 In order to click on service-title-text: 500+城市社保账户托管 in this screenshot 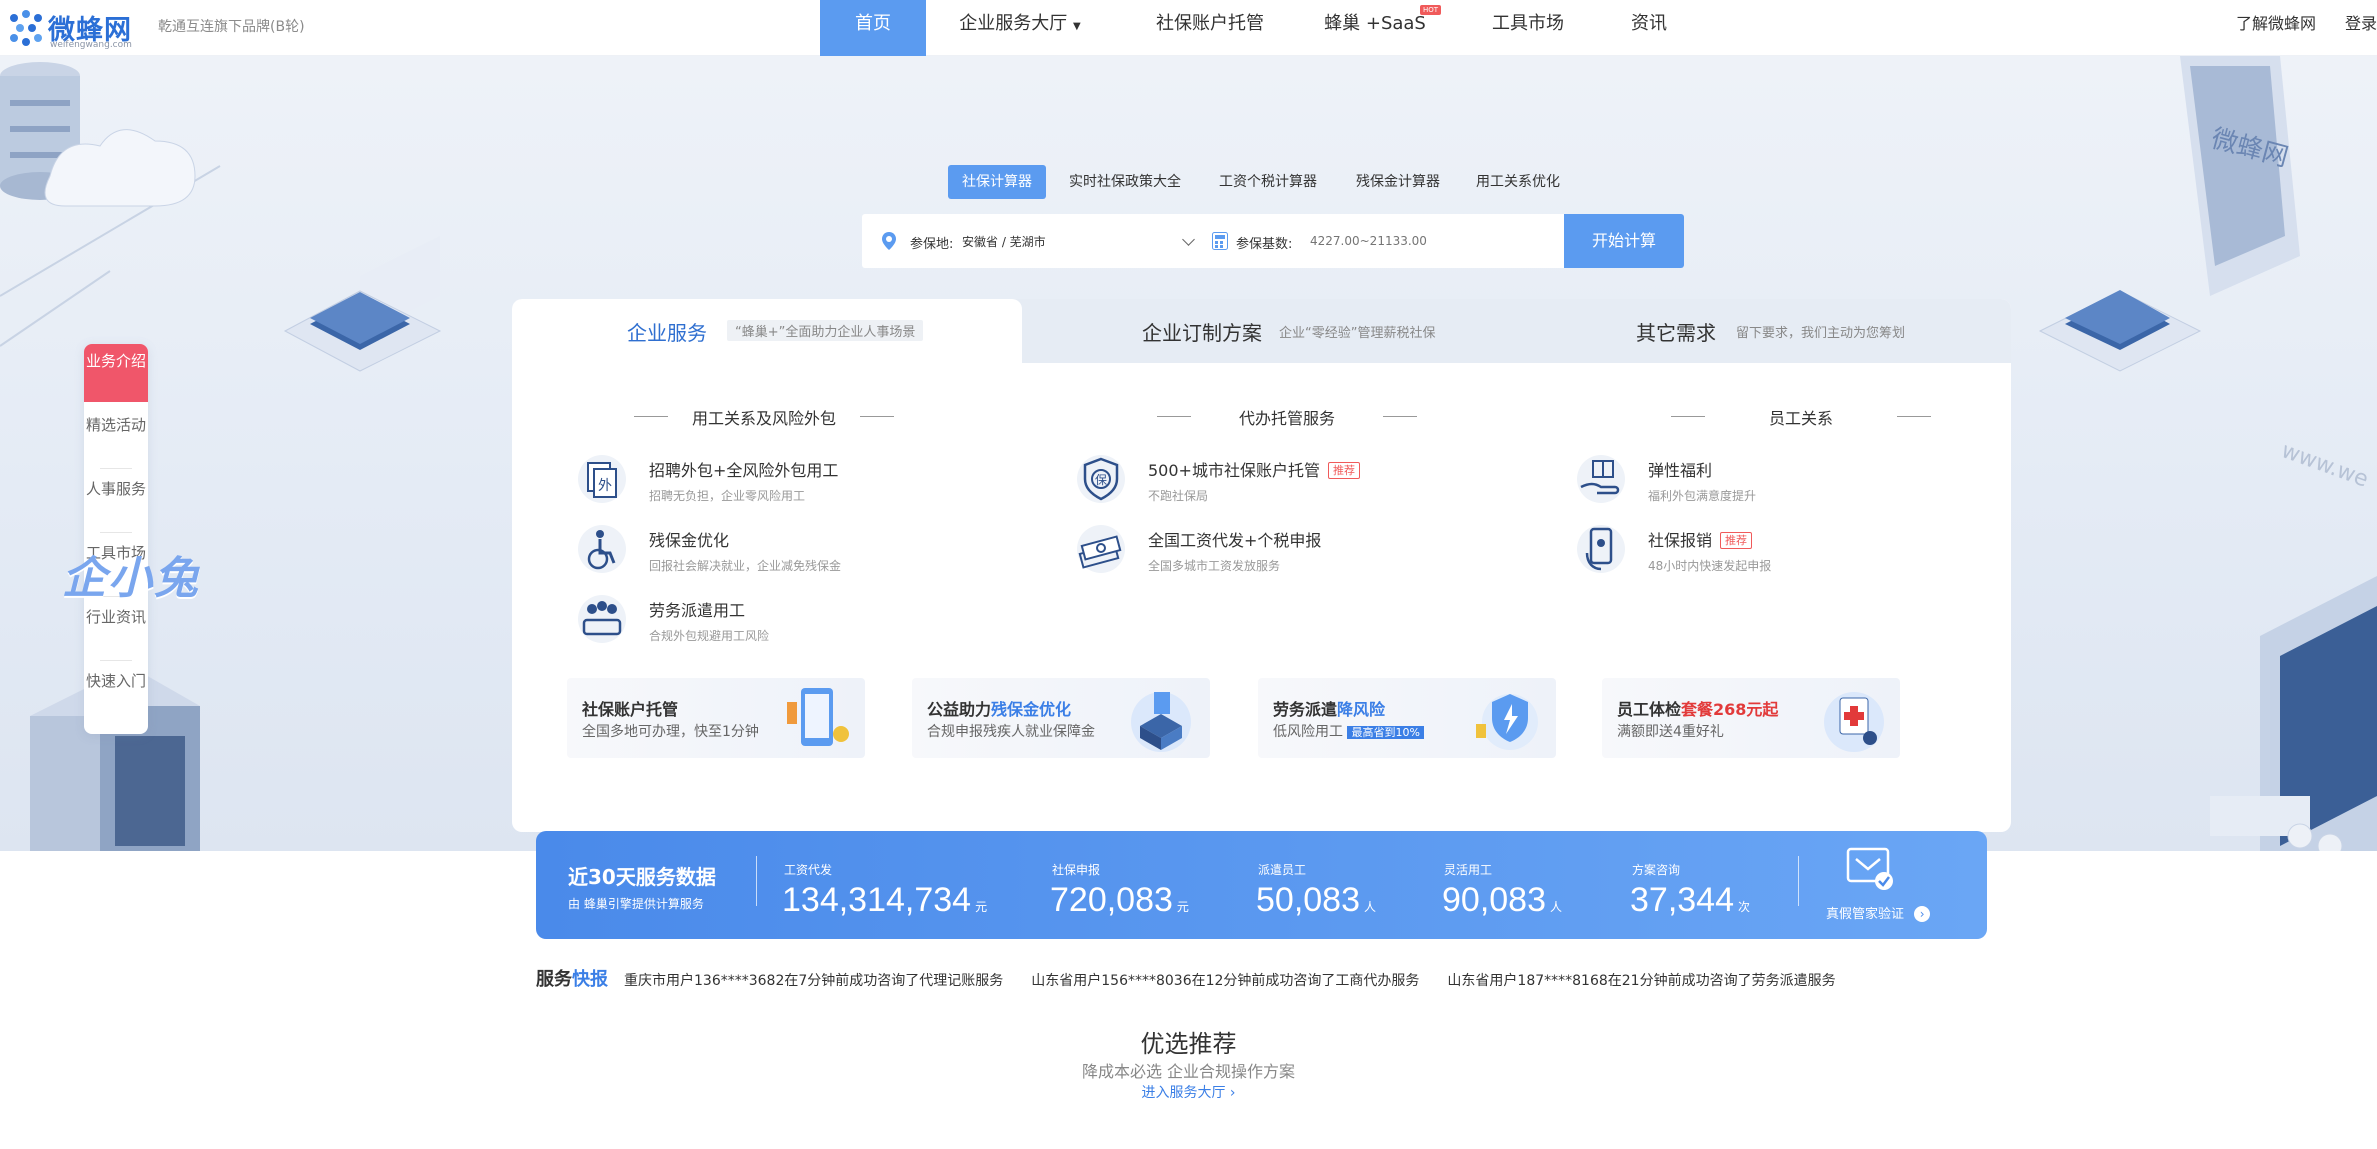, I will do `click(1234, 470)`.